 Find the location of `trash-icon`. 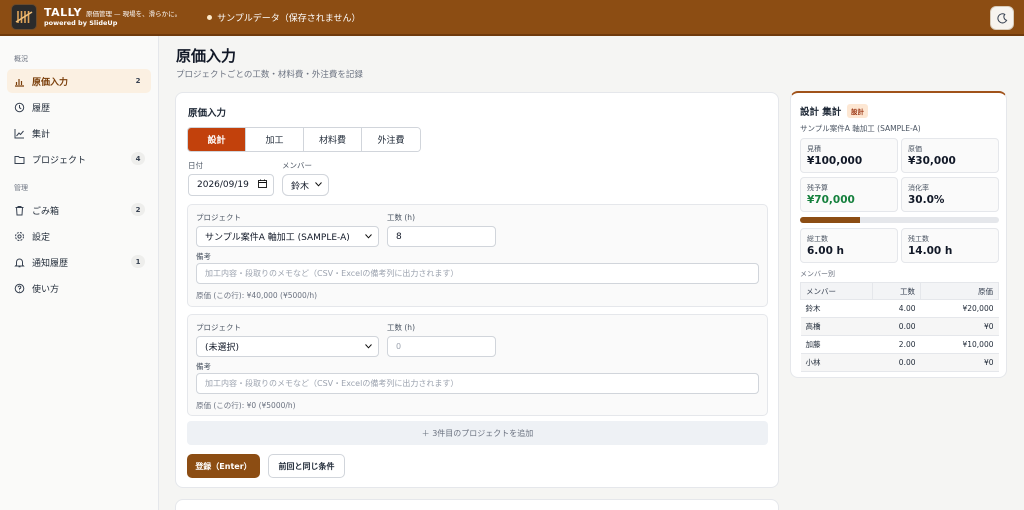

trash-icon is located at coordinates (19, 210).